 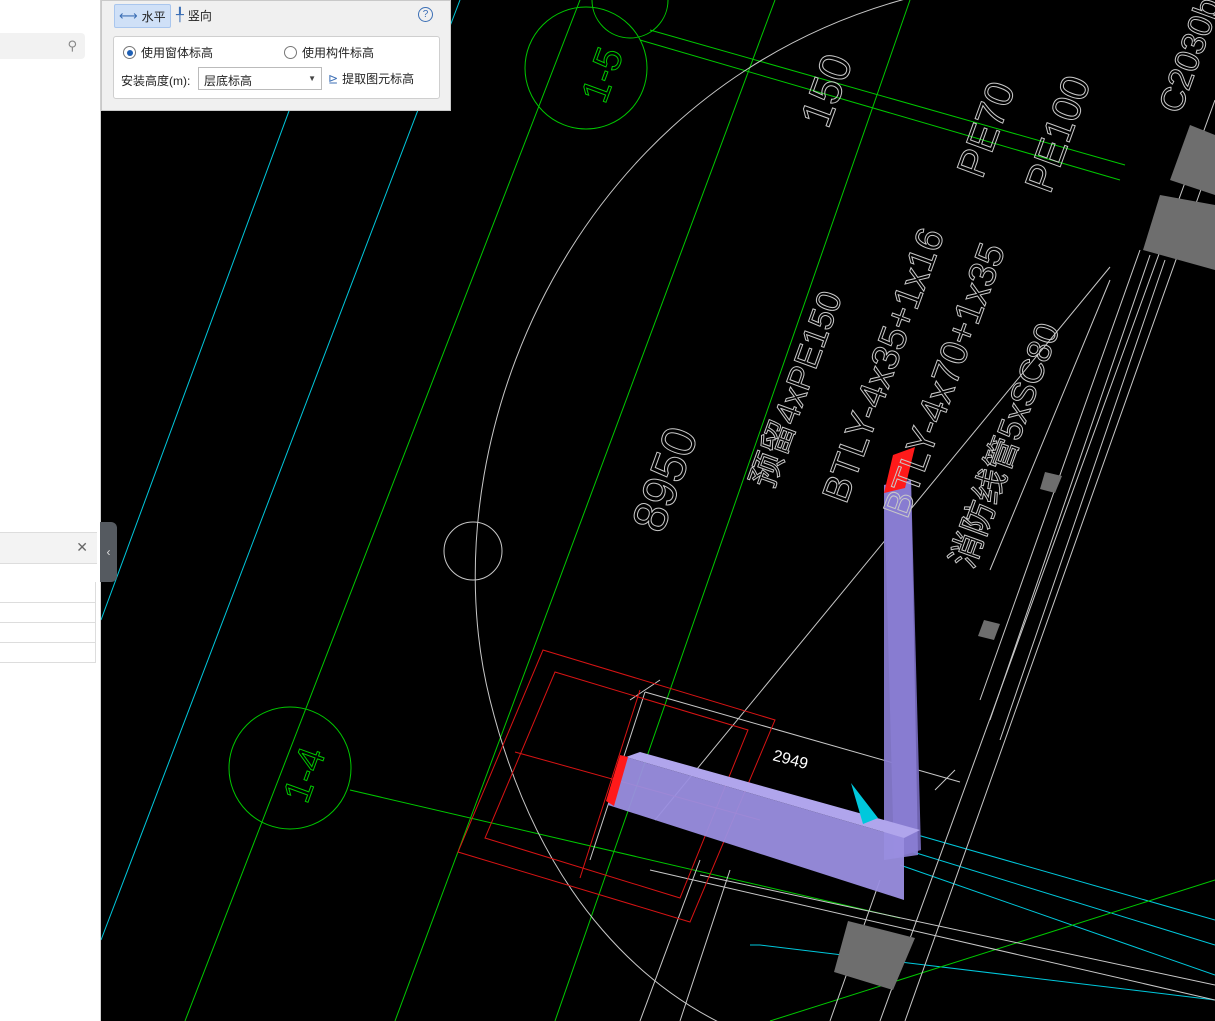 What do you see at coordinates (790, 760) in the screenshot?
I see `dimension-value: 2949` at bounding box center [790, 760].